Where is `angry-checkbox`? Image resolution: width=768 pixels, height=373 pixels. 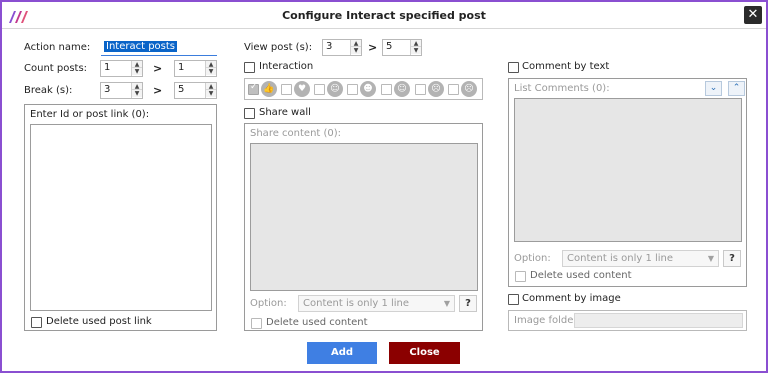 angry-checkbox is located at coordinates (453, 89).